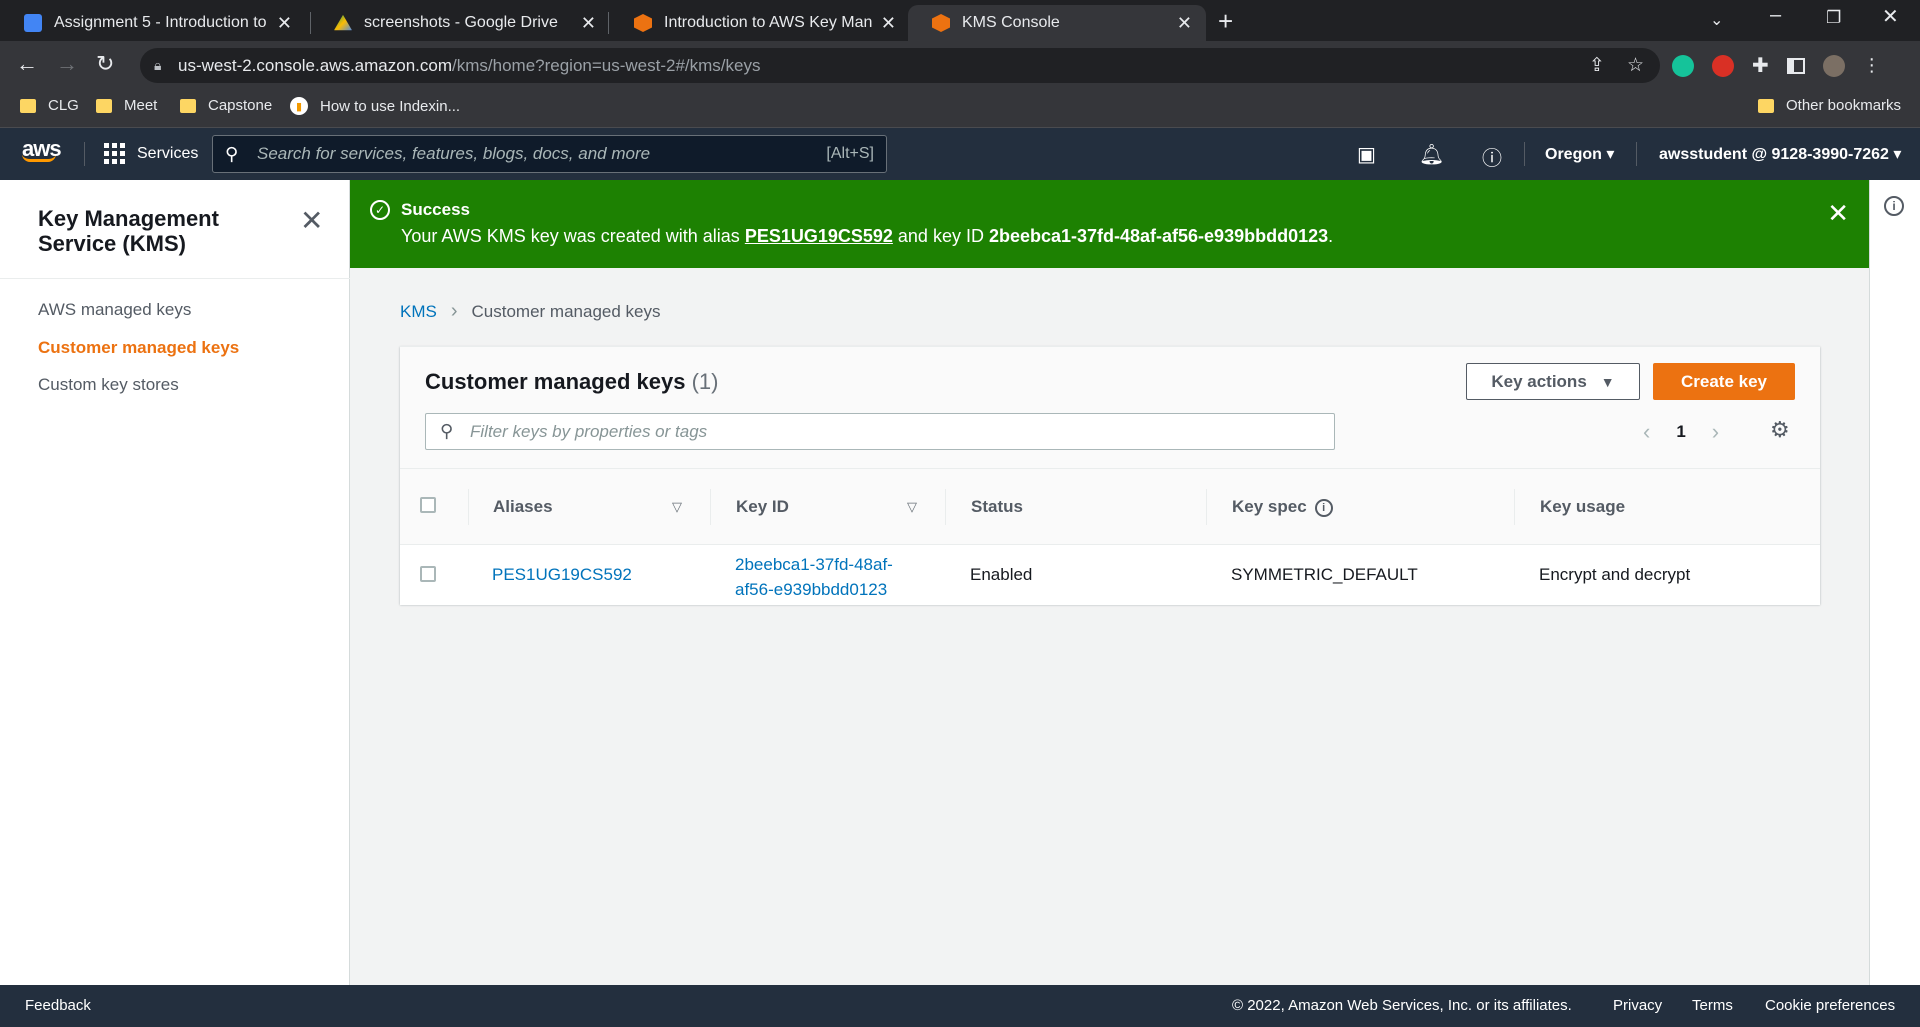  Describe the element at coordinates (1282, 507) in the screenshot. I see `column-key-spec: Key spec i` at that location.